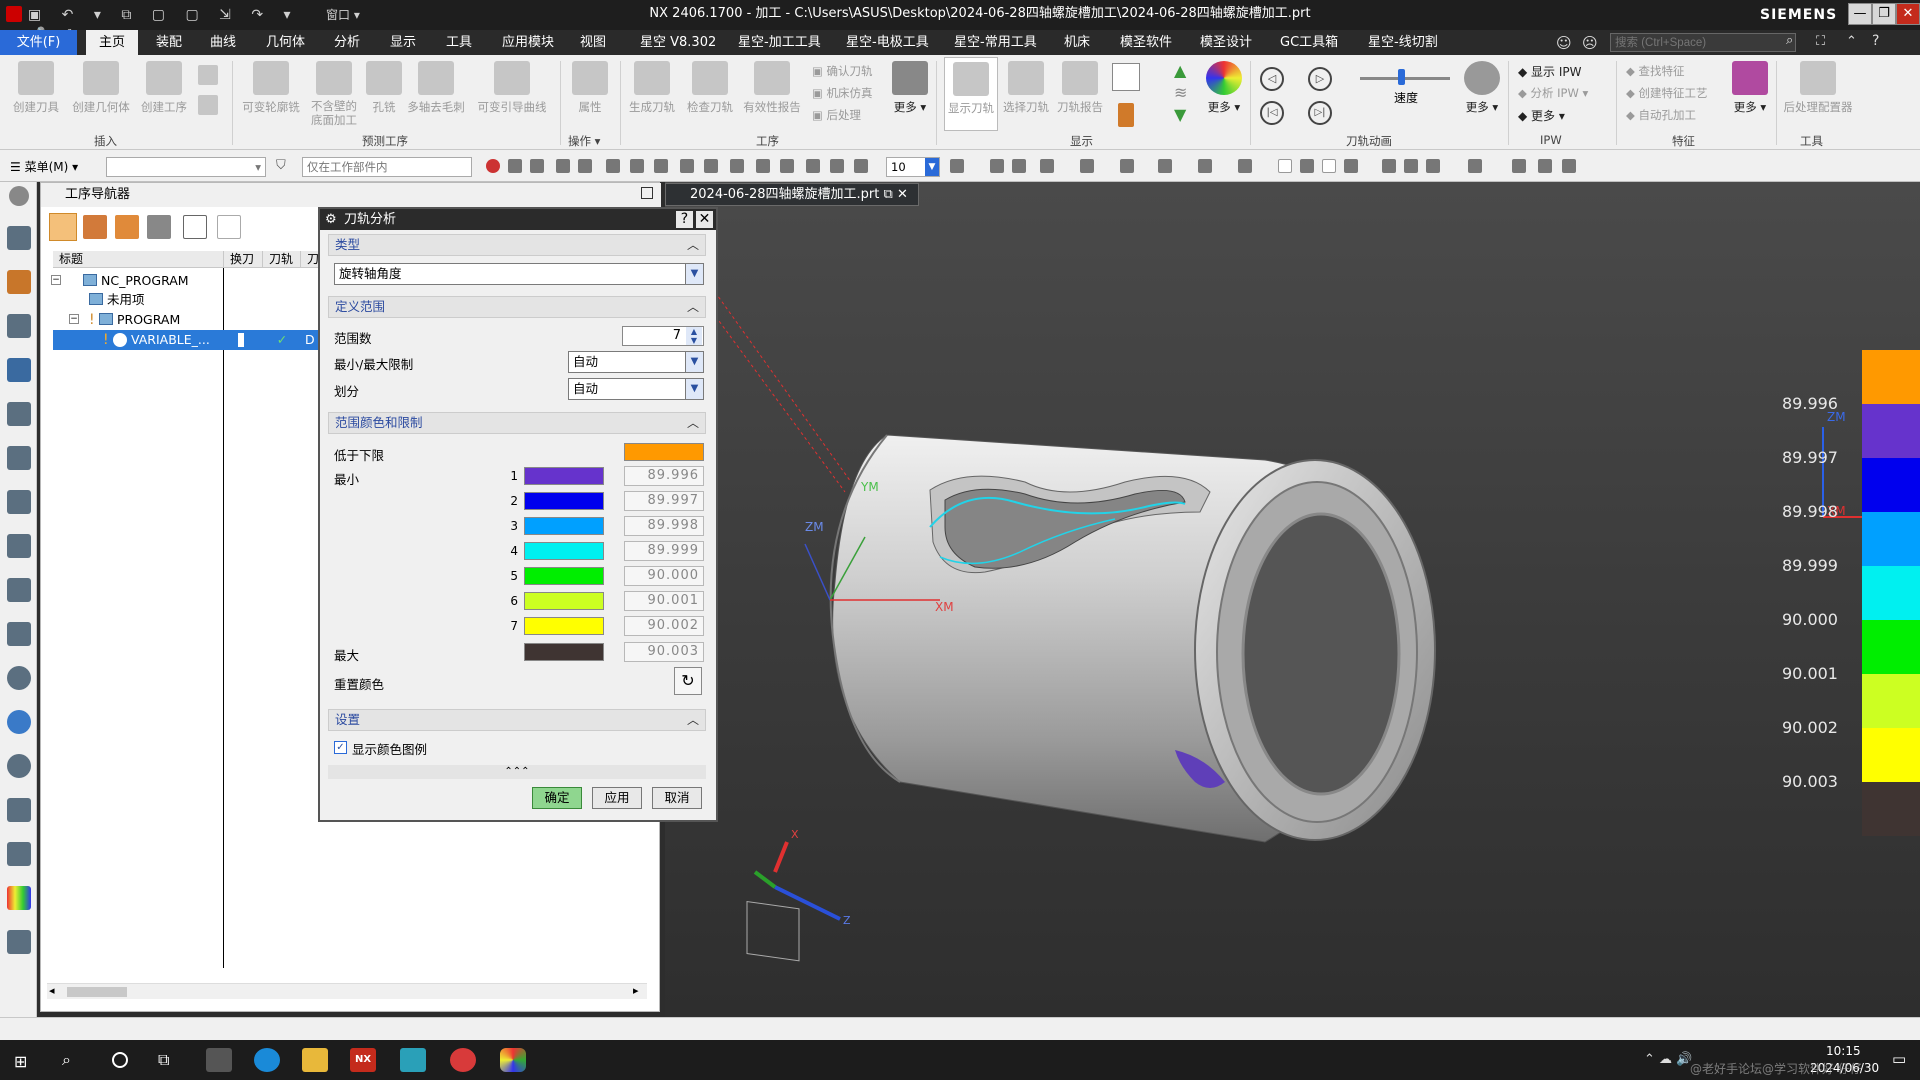  Describe the element at coordinates (1843, 1051) in the screenshot. I see `clock-time: 10:15` at that location.